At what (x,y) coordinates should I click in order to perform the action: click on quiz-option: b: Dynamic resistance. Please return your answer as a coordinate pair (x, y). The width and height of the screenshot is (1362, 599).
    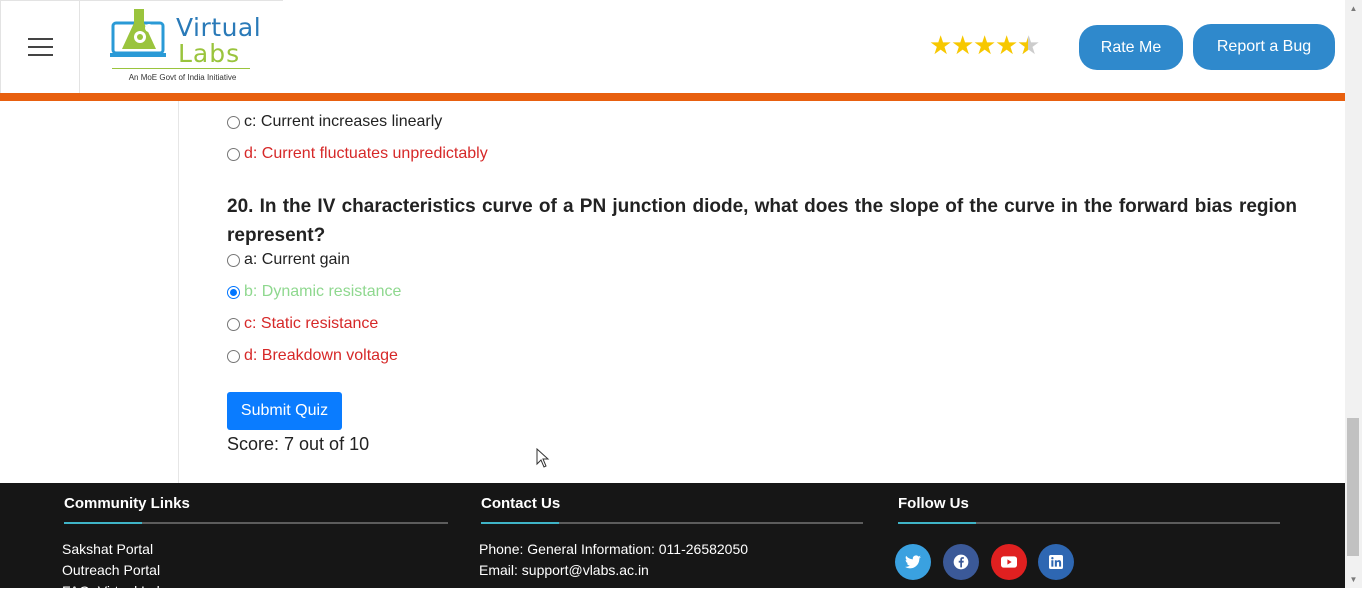
    Looking at the image, I should click on (314, 292).